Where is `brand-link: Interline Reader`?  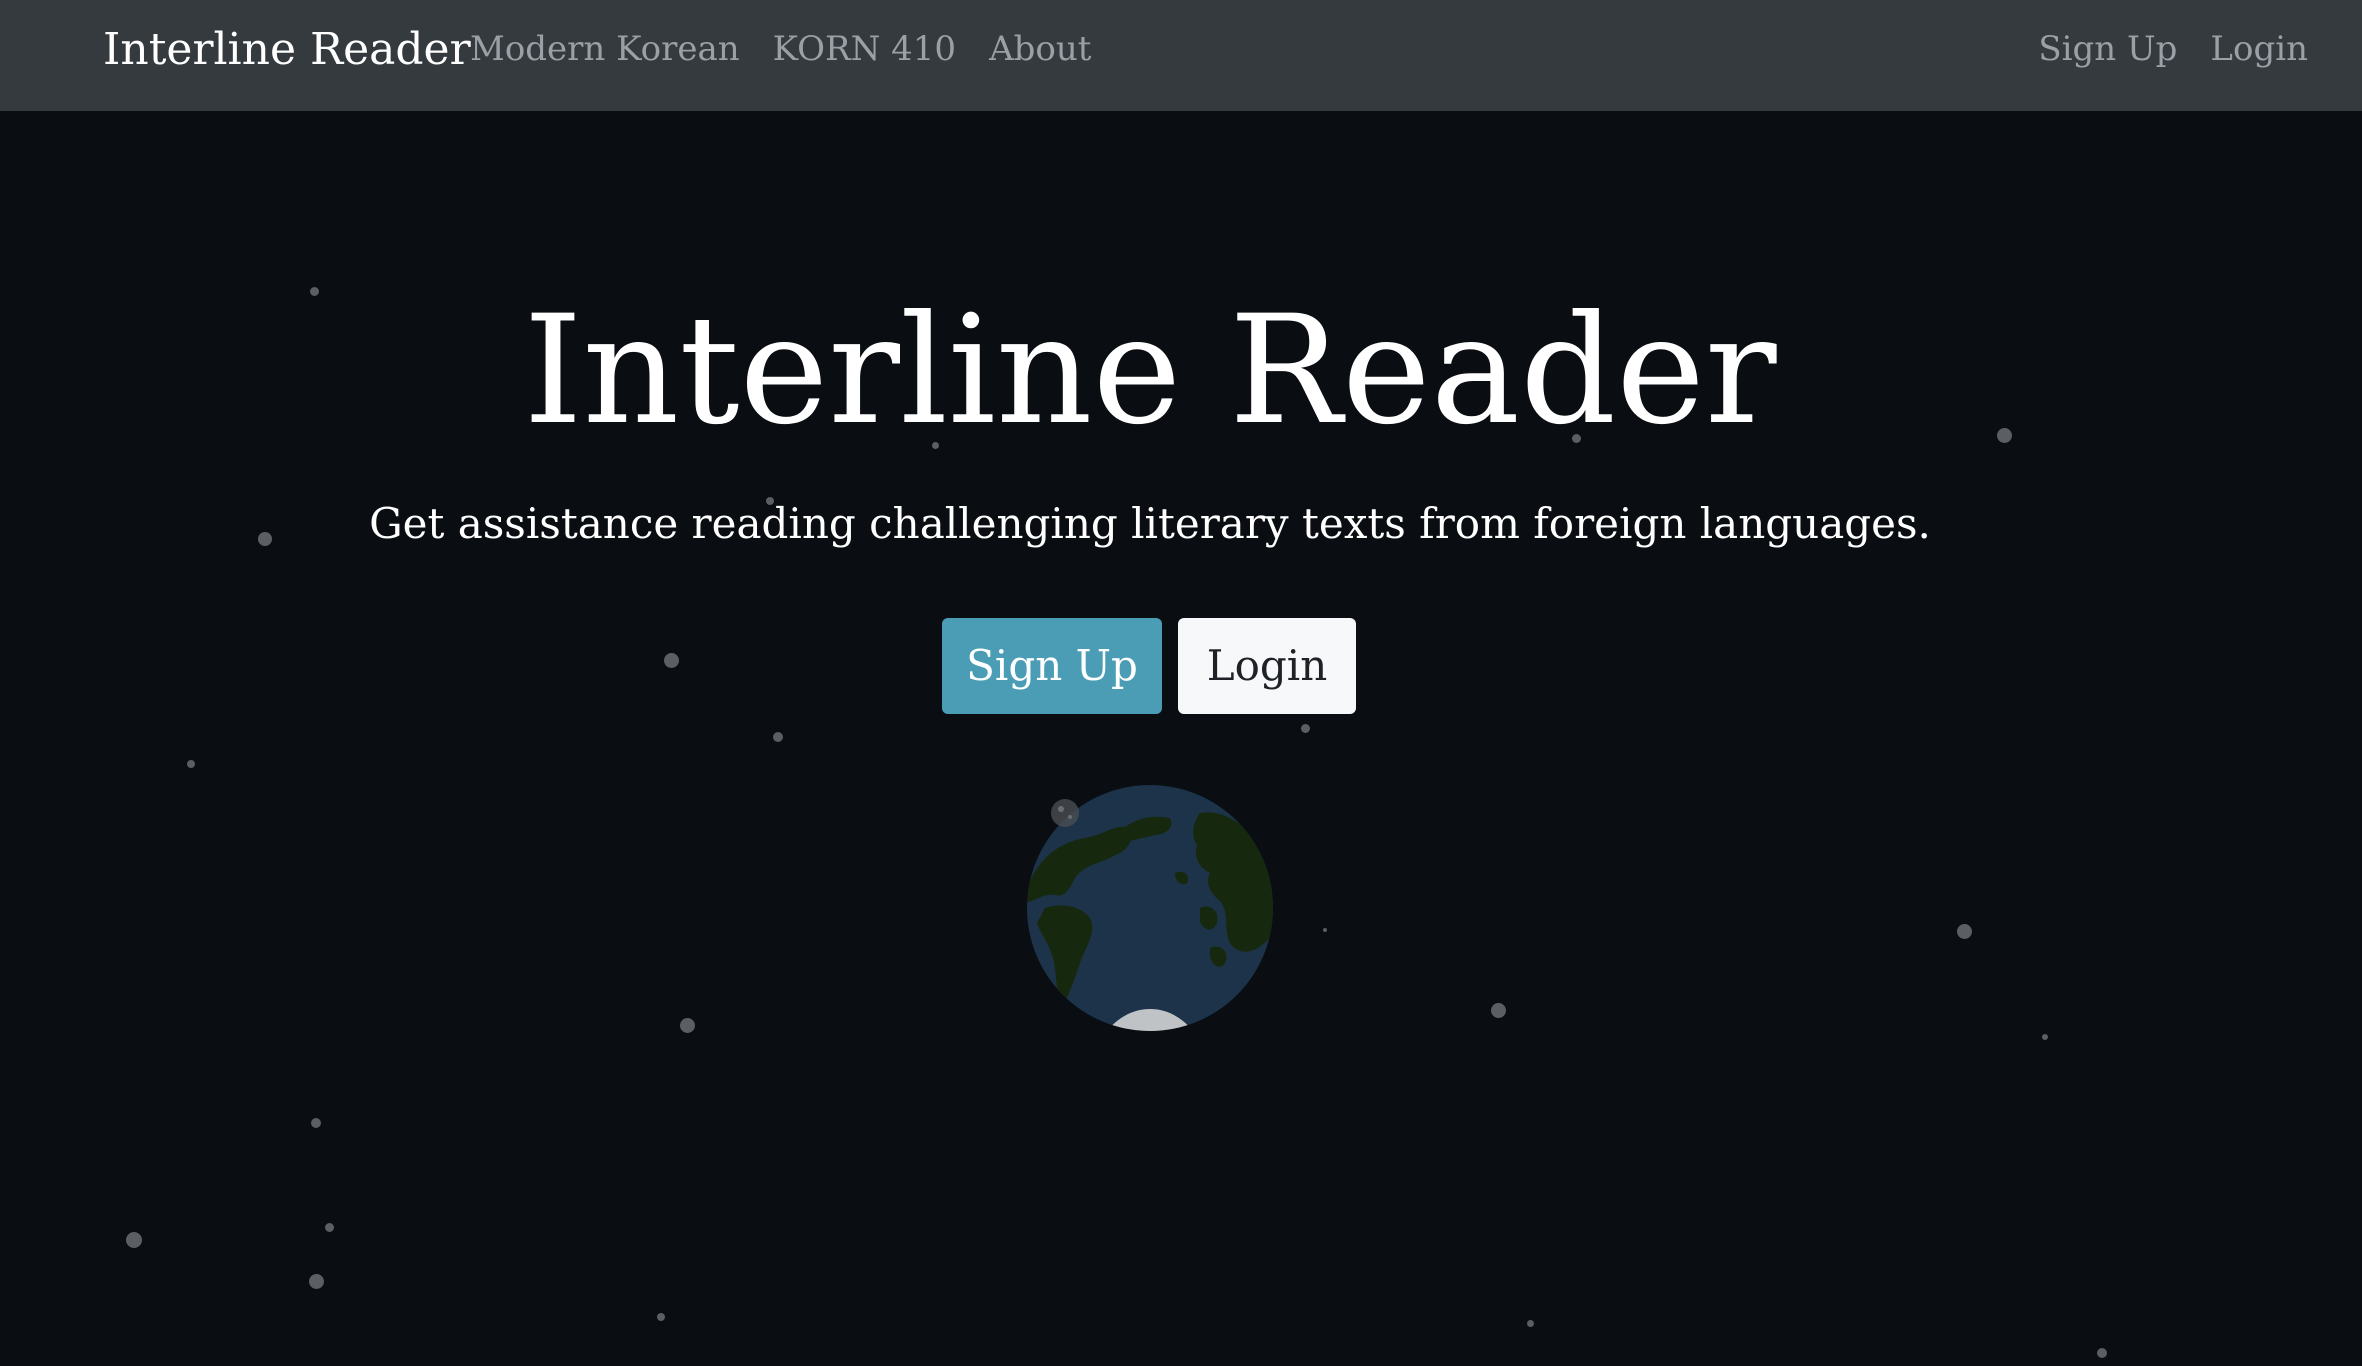 brand-link: Interline Reader is located at coordinates (287, 50).